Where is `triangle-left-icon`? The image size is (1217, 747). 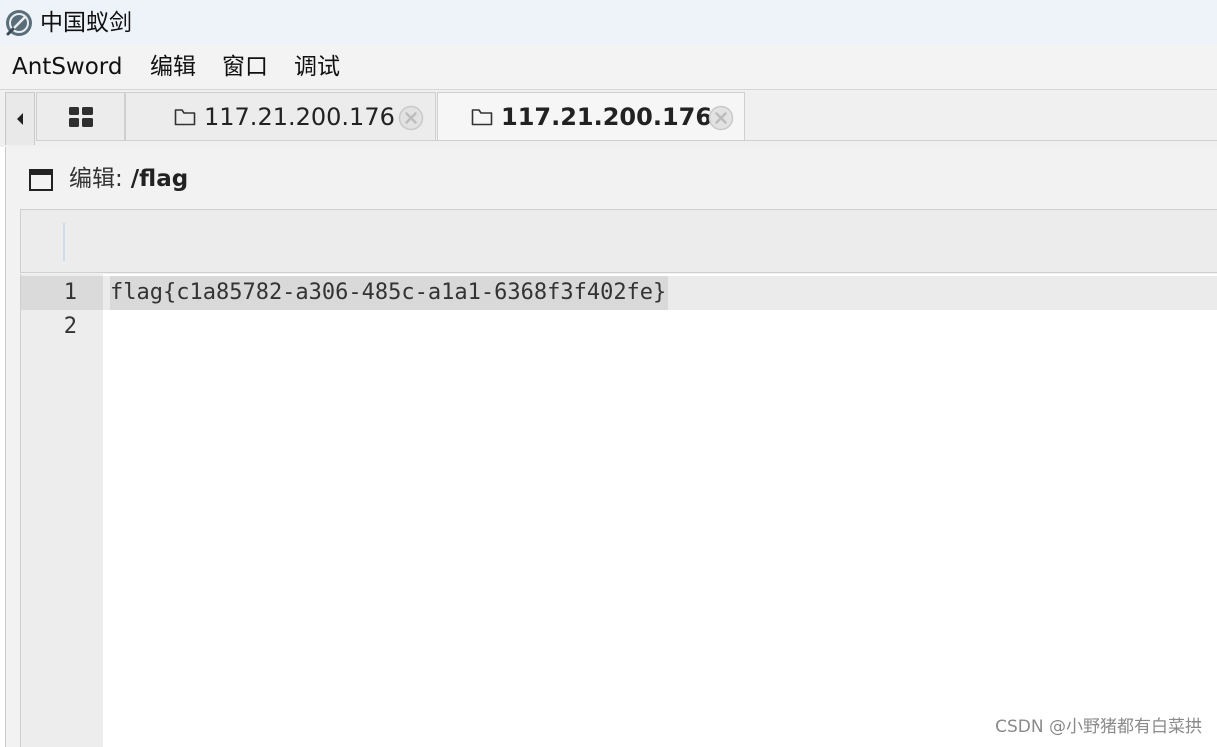 triangle-left-icon is located at coordinates (20, 119).